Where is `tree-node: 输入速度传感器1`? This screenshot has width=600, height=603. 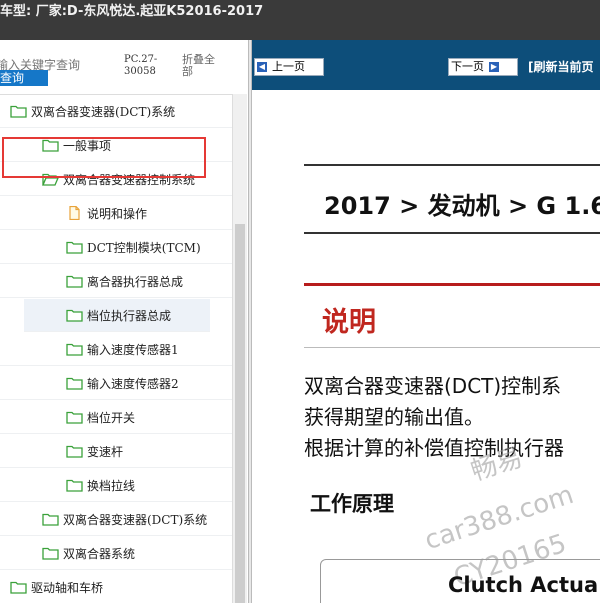 tree-node: 输入速度传感器1 is located at coordinates (116, 349).